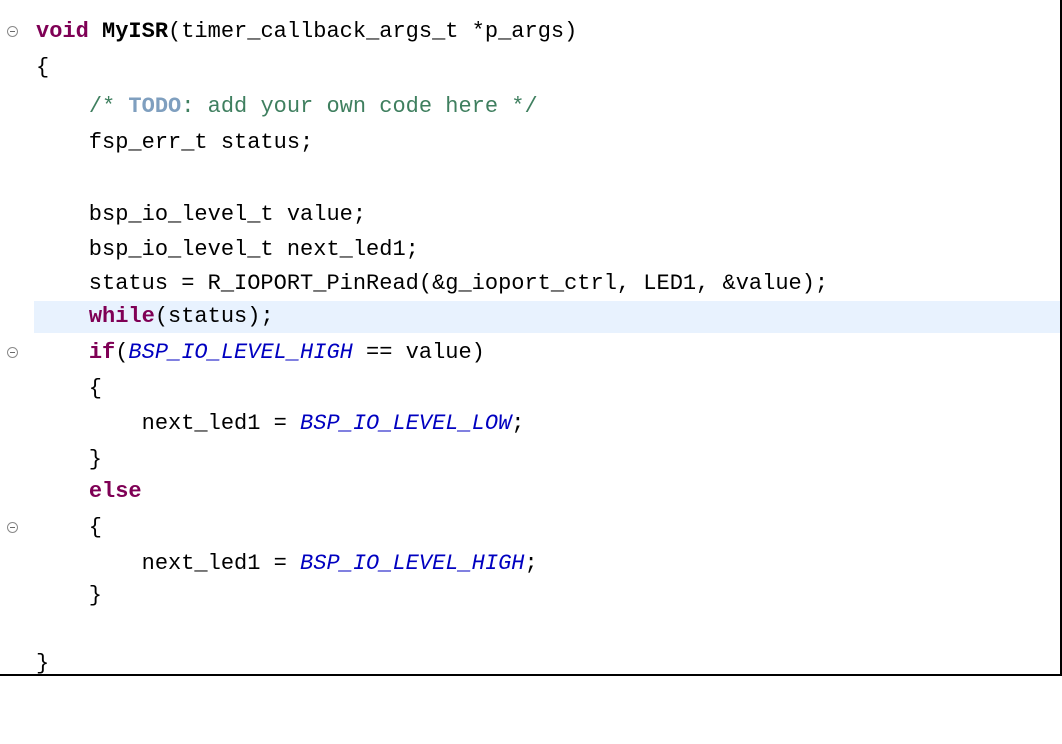  I want to click on code-line-15: {, so click(530, 528).